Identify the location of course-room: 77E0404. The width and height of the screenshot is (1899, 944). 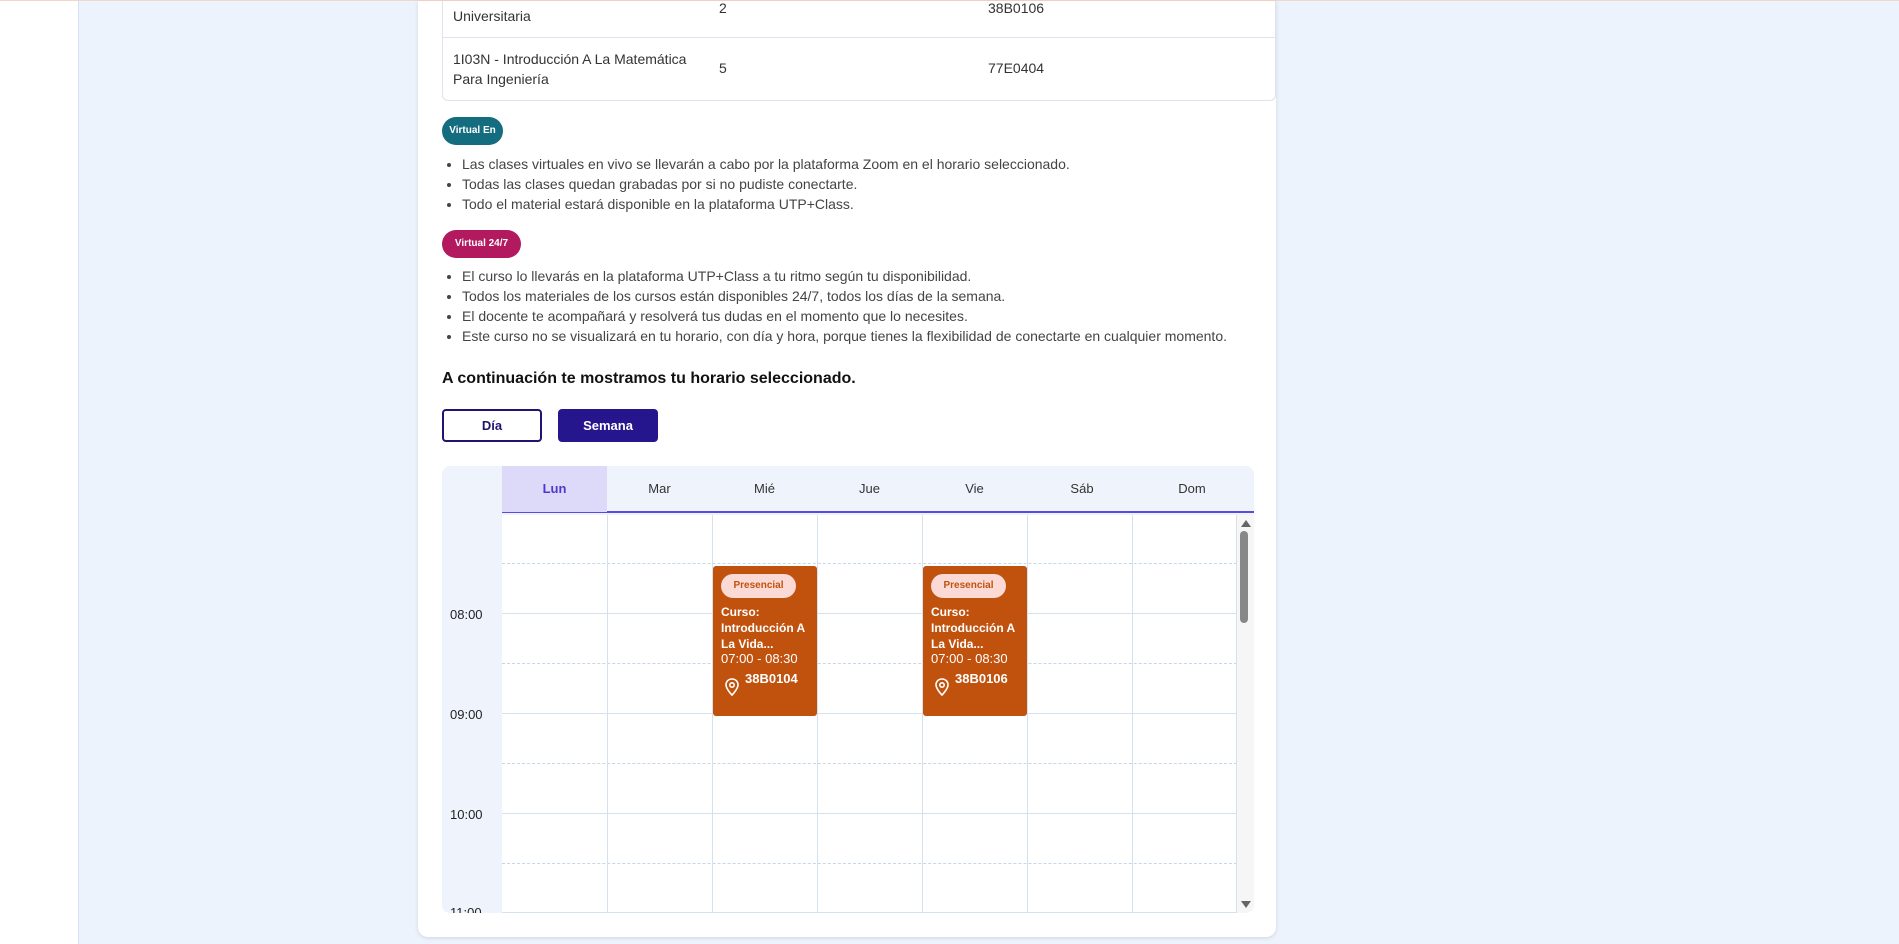
(1016, 68).